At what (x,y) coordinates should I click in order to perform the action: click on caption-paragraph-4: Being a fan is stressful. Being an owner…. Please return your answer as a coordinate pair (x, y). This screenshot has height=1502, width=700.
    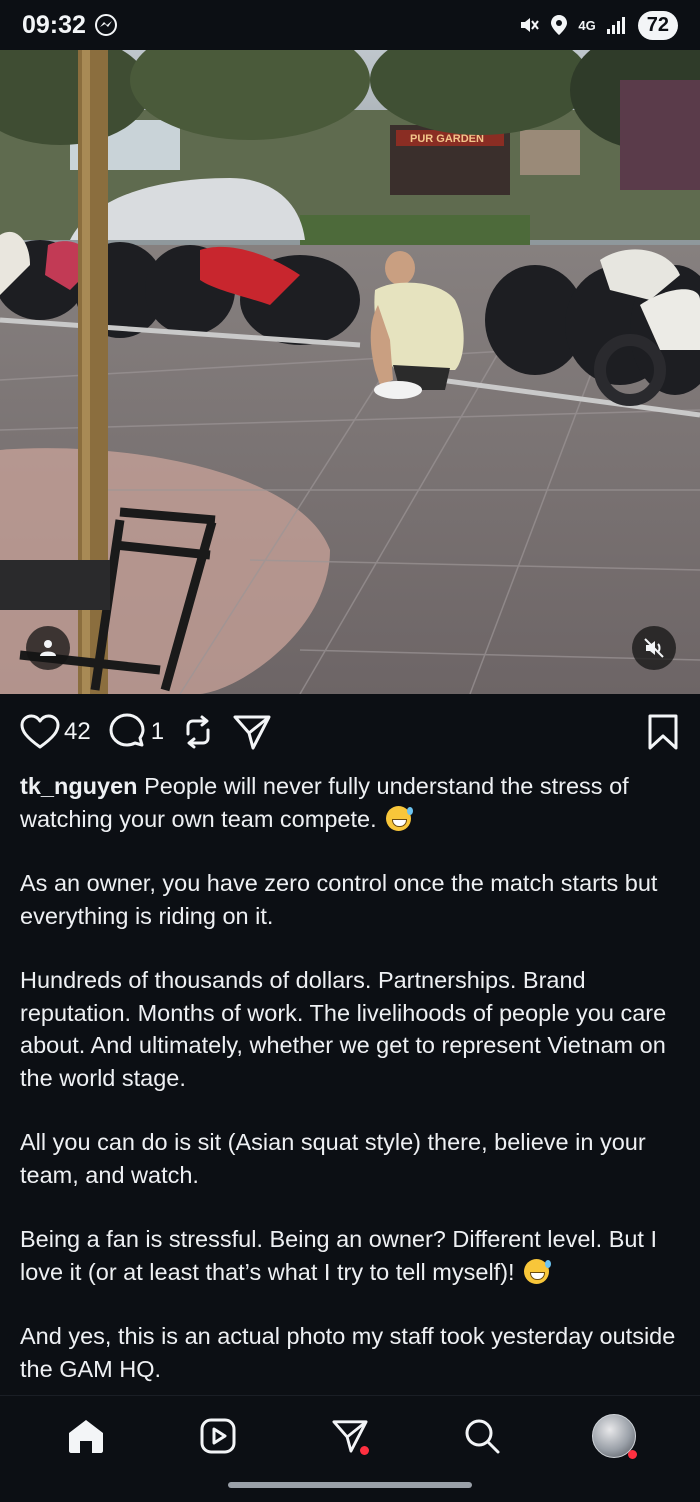
    Looking at the image, I should click on (350, 1255).